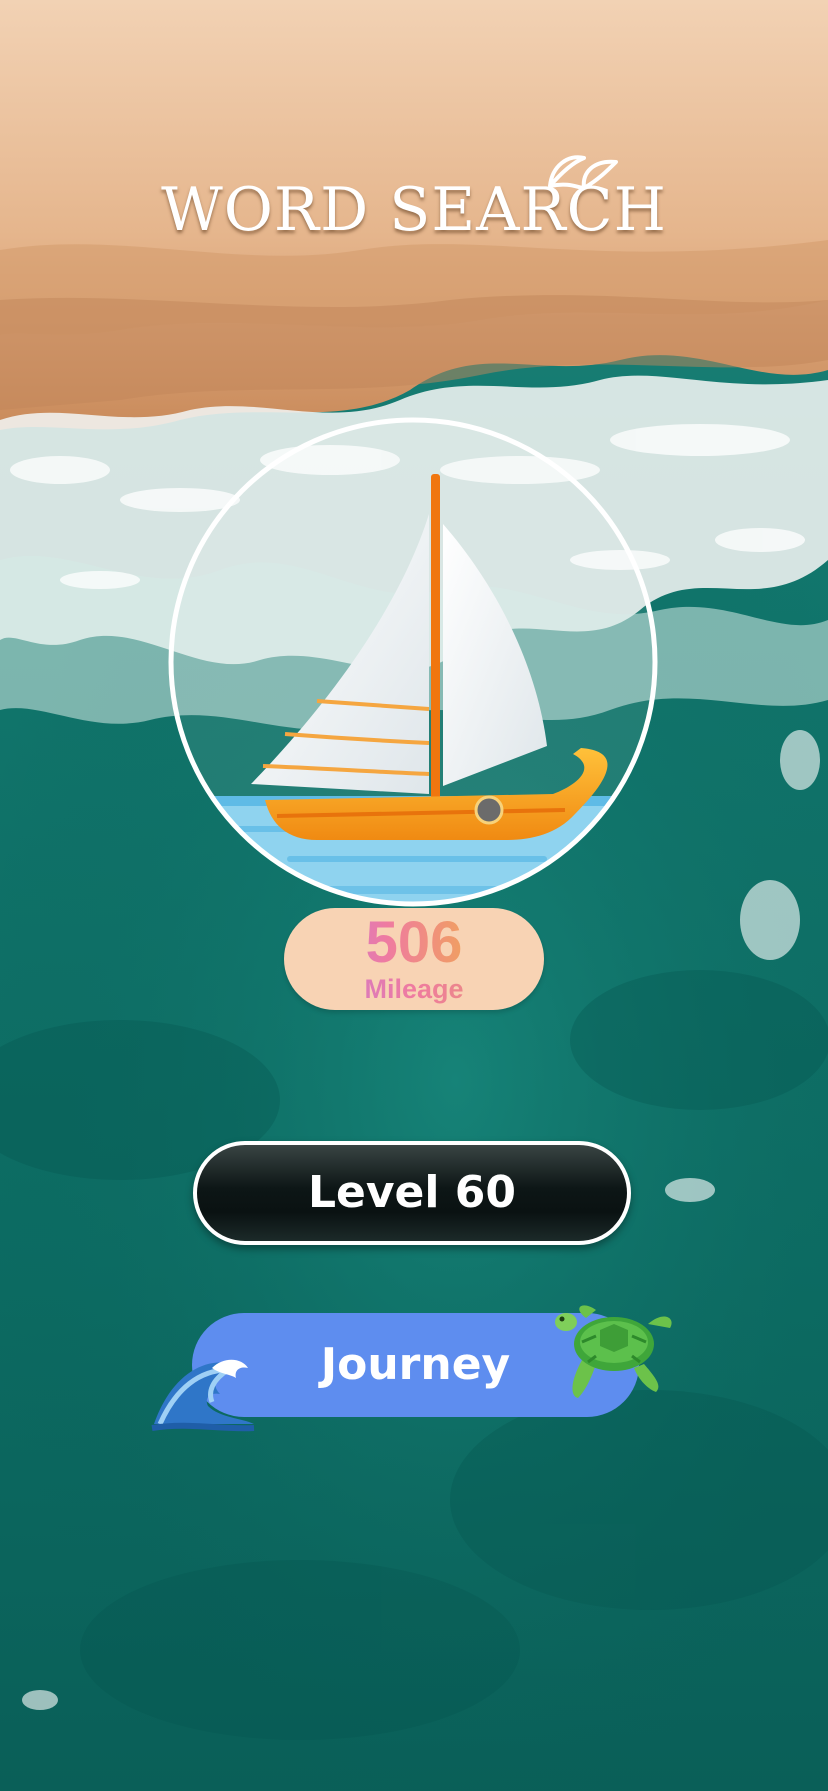  I want to click on mileage-badge: 506 Mileage, so click(414, 959).